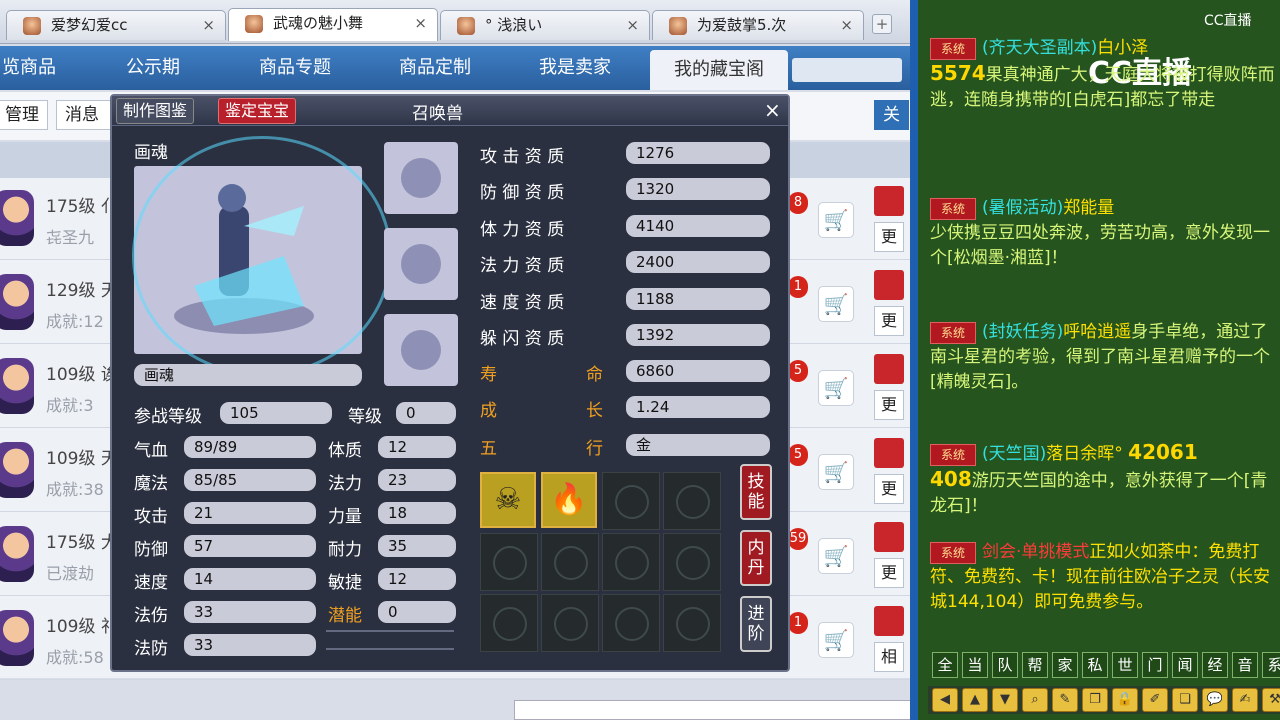  Describe the element at coordinates (756, 624) in the screenshot. I see `advance-button: 进阶` at that location.